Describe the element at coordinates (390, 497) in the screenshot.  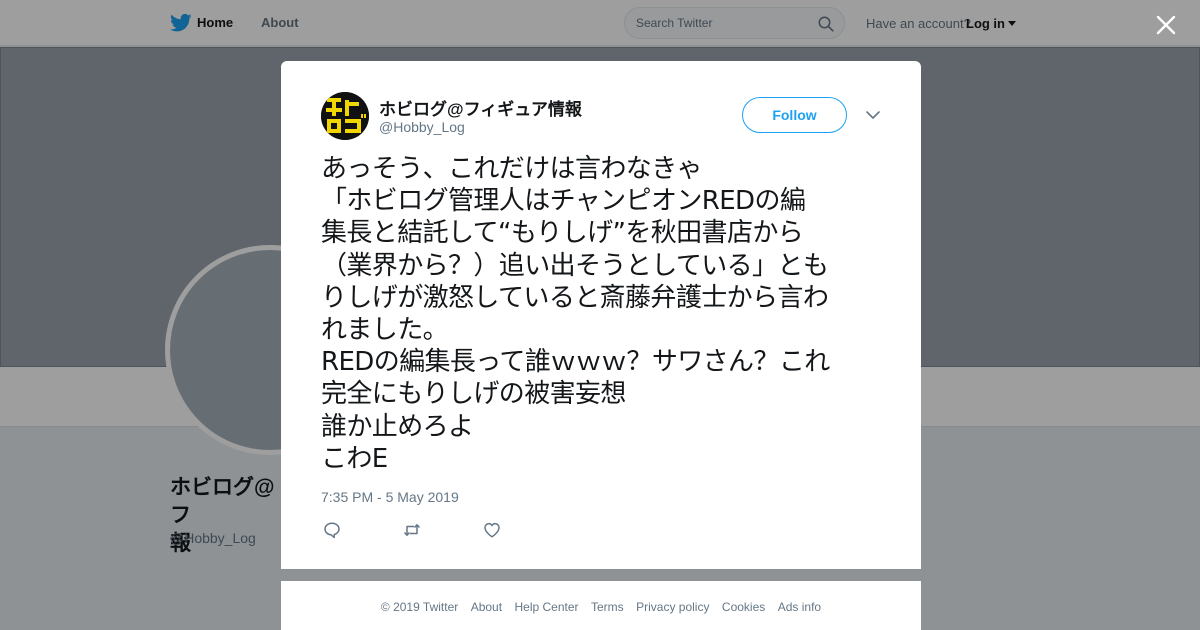
I see `tweet-timestamp: 7:35 PM - 5 May 2019` at that location.